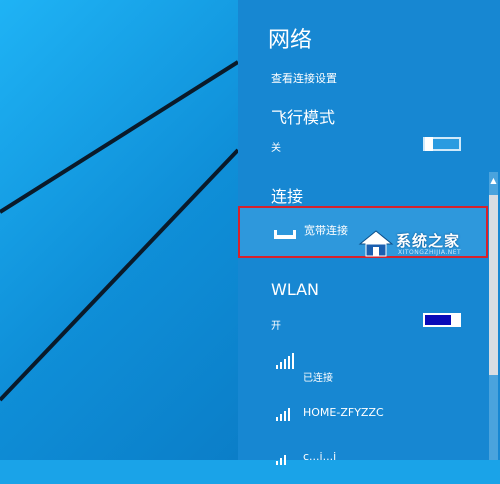  What do you see at coordinates (363, 370) in the screenshot?
I see `wifi-network-item: 已连接` at bounding box center [363, 370].